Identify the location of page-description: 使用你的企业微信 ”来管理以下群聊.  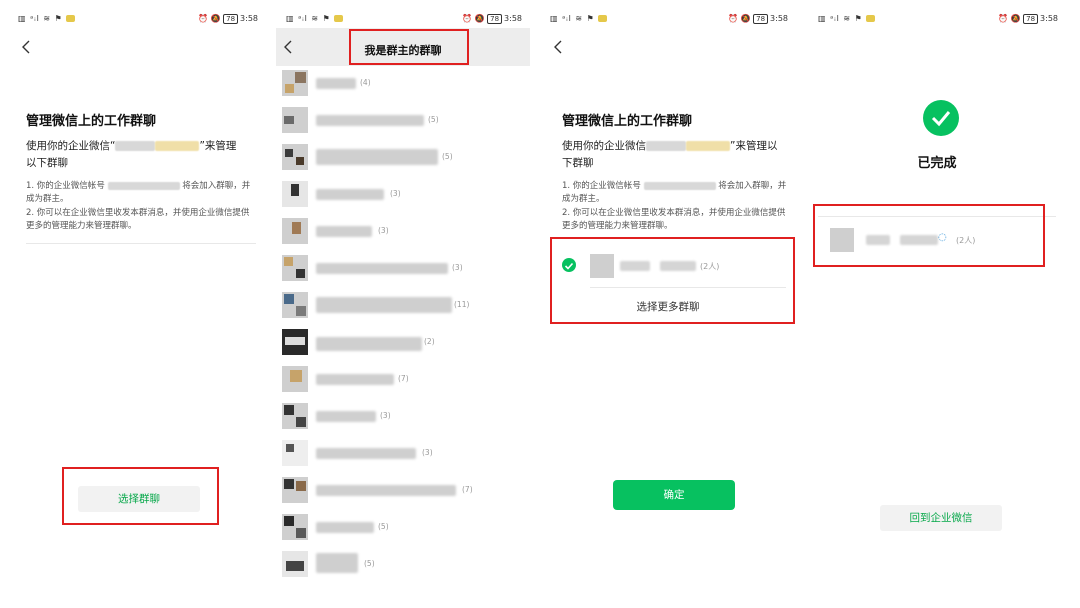
(670, 154).